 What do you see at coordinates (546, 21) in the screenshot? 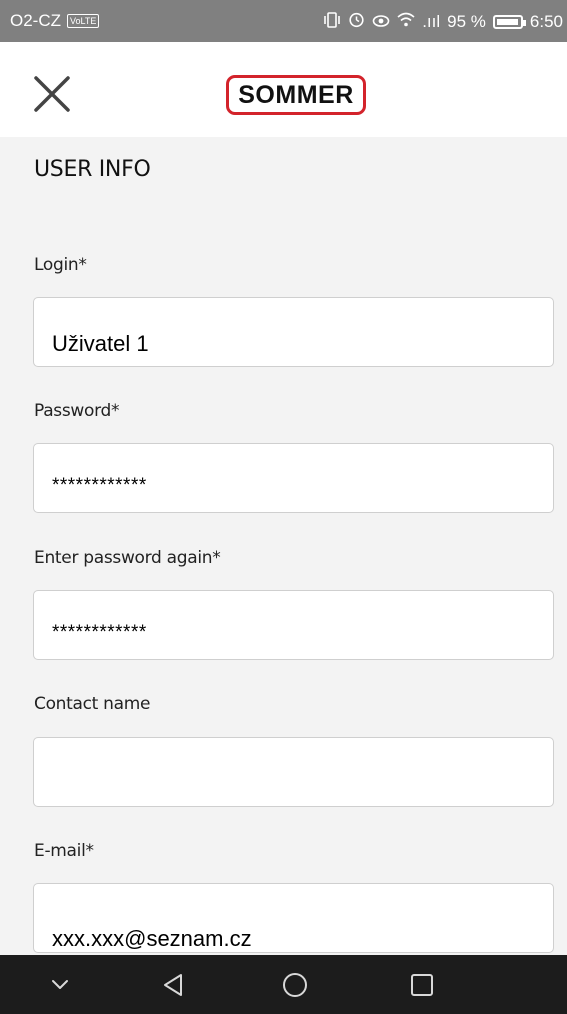
I see `clock: 6:50` at bounding box center [546, 21].